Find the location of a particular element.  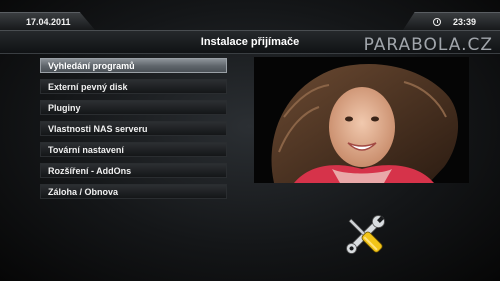

date-bar: 17.04.2011 is located at coordinates (47, 21).